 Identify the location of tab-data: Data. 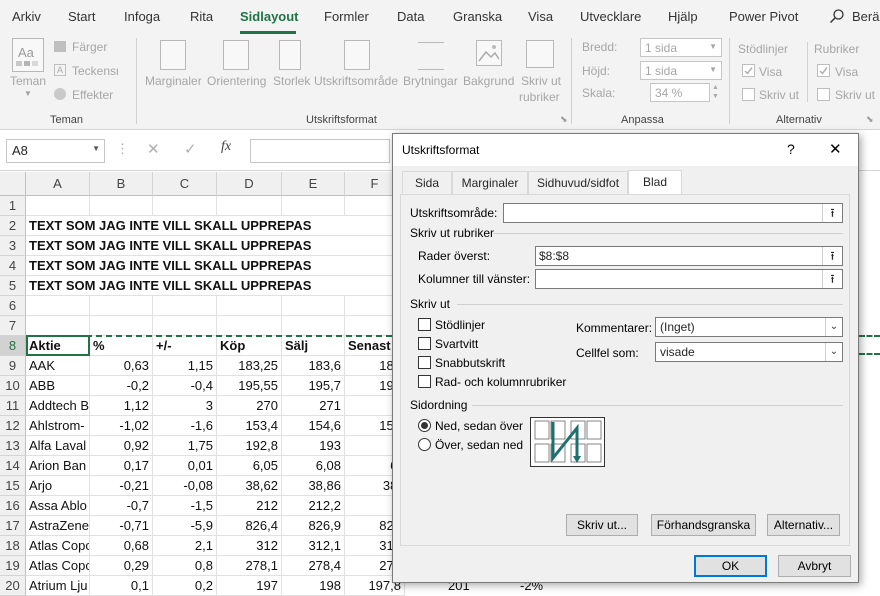
(410, 16).